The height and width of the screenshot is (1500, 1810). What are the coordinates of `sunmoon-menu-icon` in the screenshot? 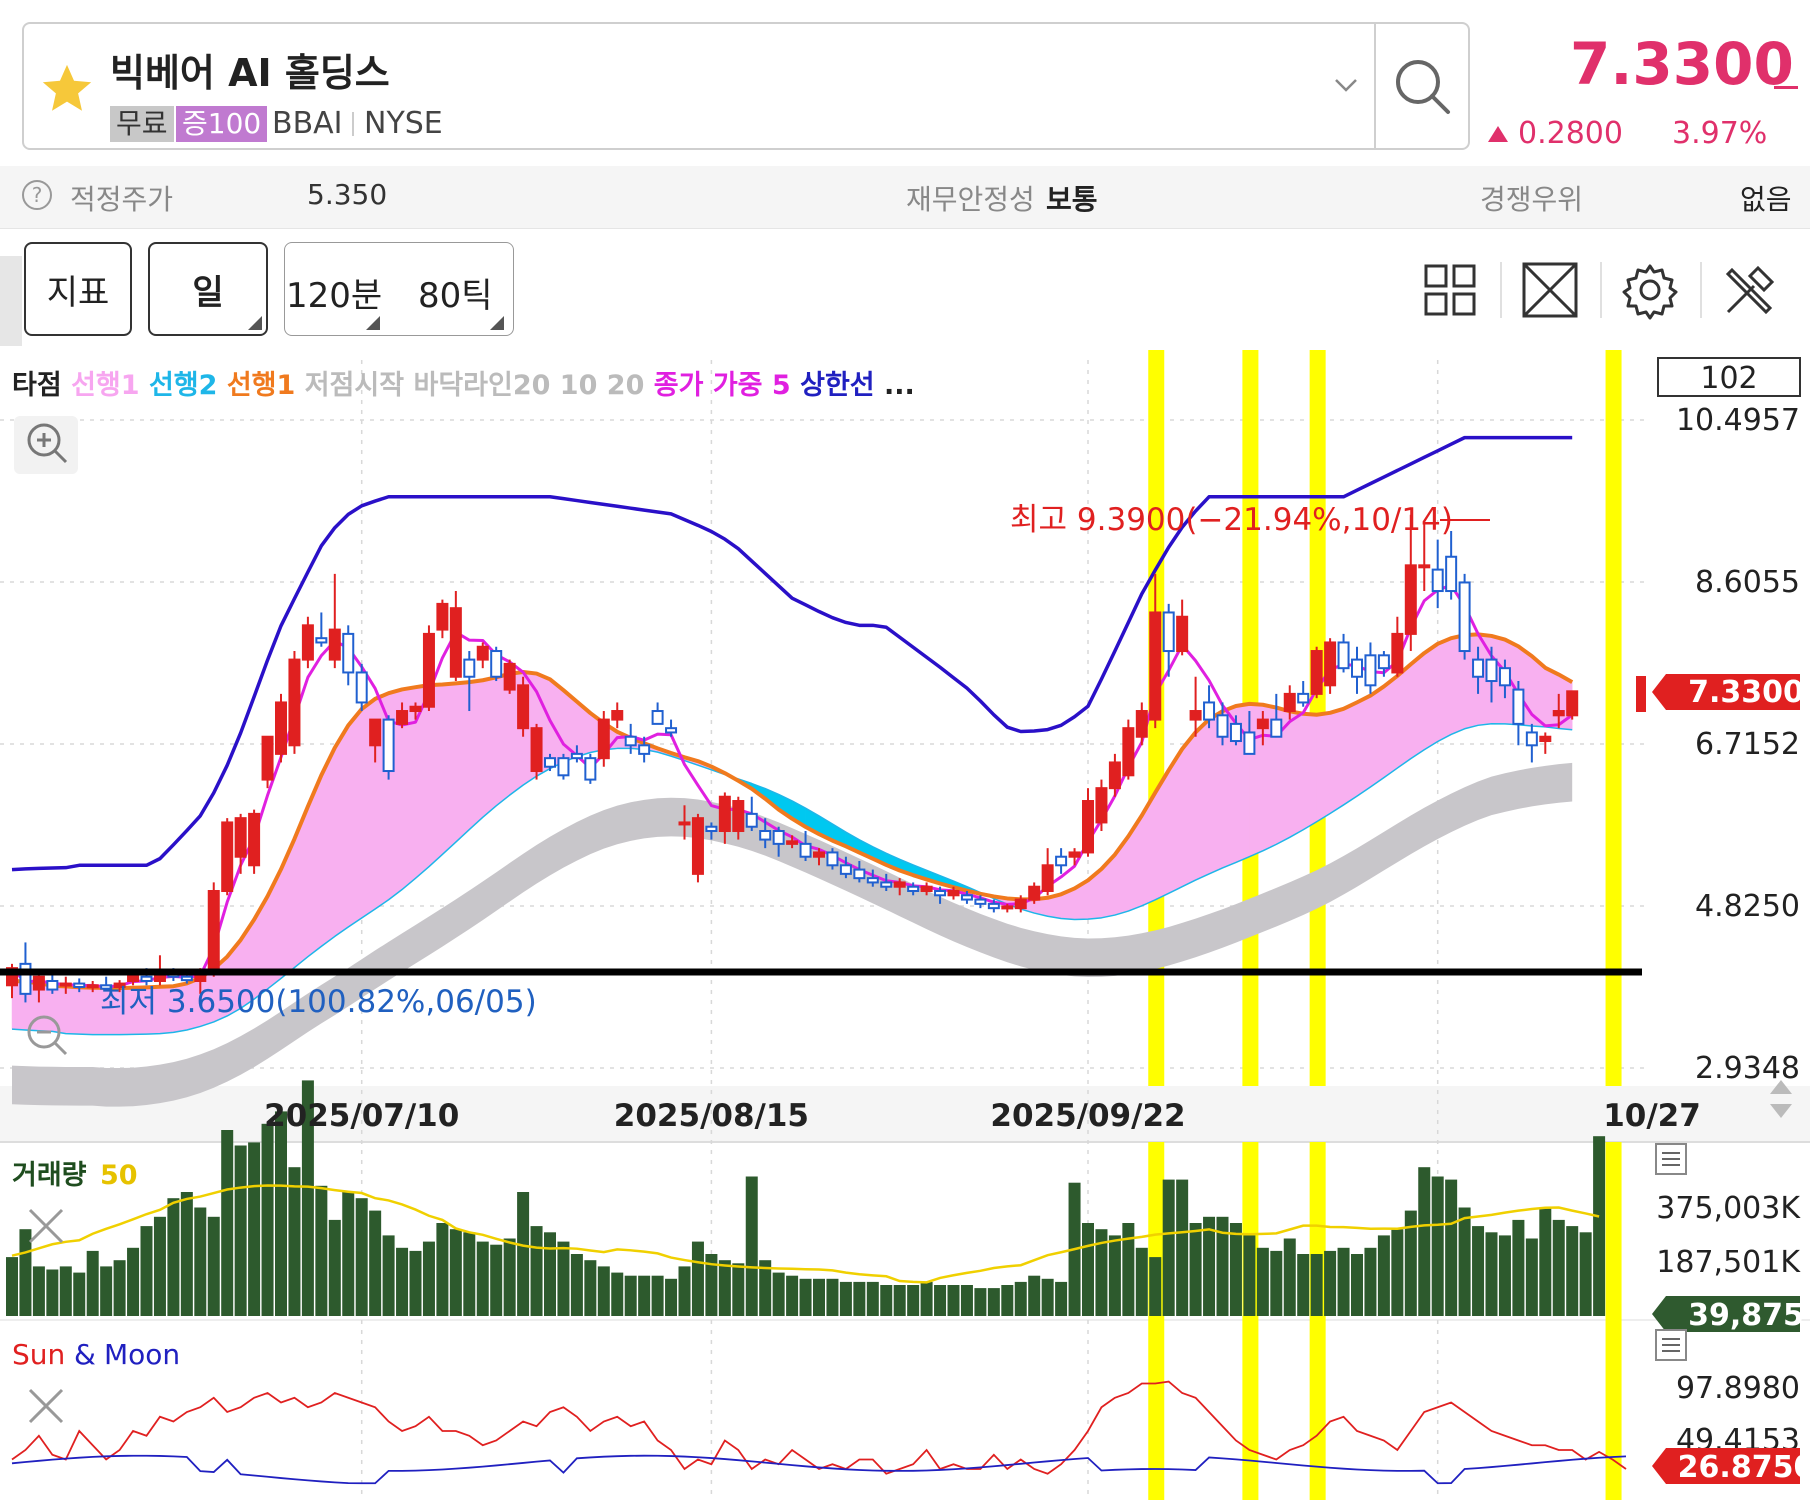 It's located at (1671, 1345).